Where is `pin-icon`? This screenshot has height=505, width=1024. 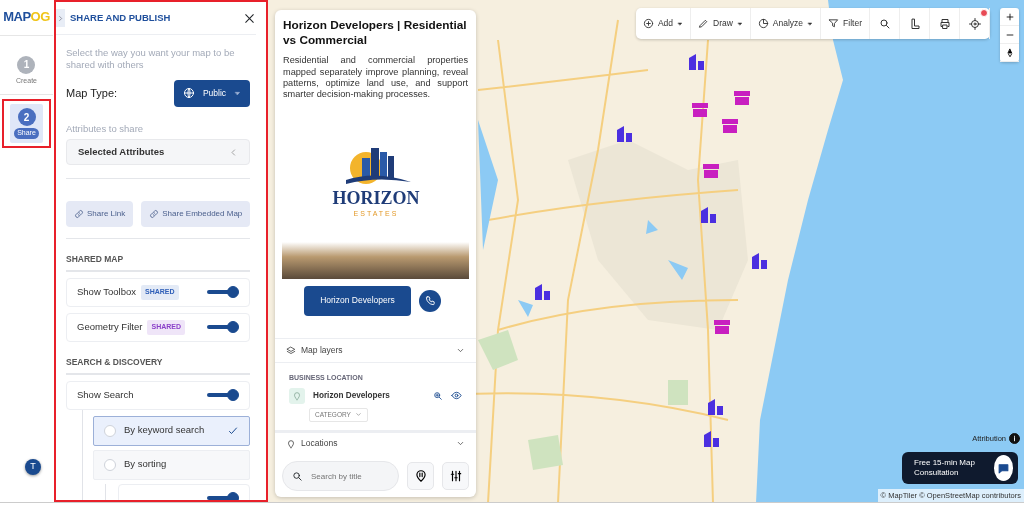 pin-icon is located at coordinates (291, 443).